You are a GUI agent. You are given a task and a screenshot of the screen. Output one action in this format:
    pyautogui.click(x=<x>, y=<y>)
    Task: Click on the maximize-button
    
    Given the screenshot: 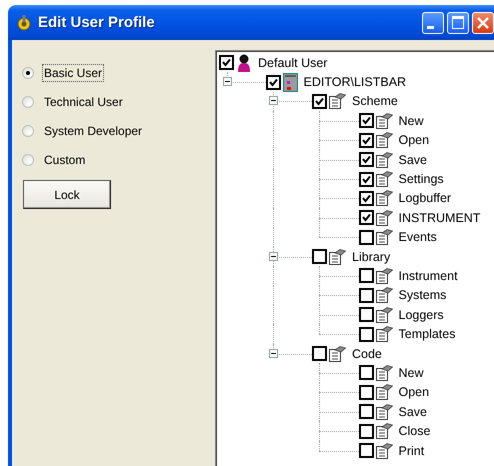 What is the action you would take?
    pyautogui.click(x=458, y=23)
    